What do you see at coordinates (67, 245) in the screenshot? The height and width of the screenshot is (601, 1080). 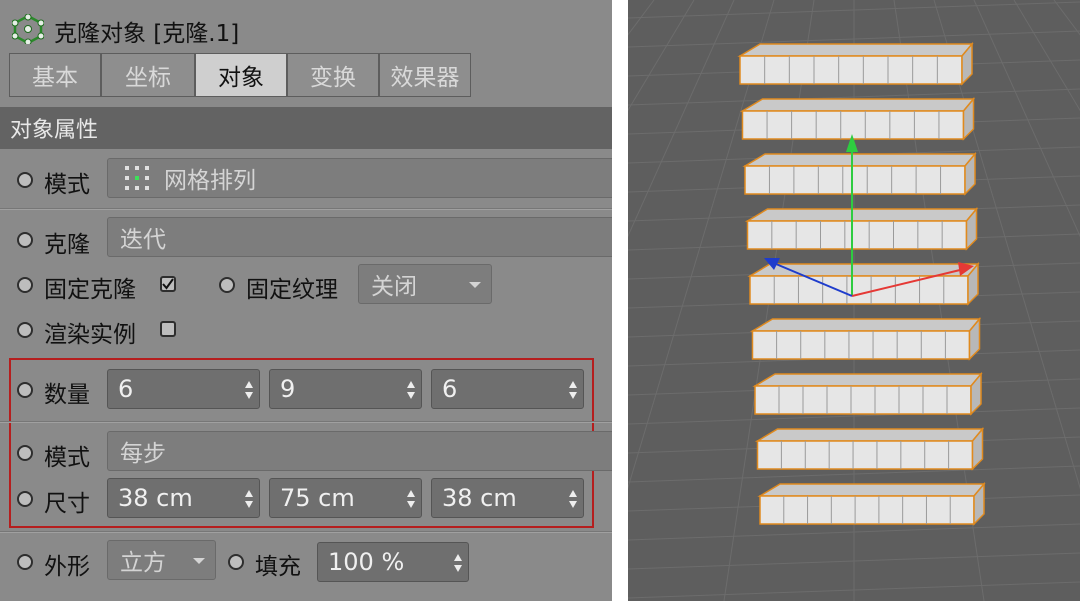 I see `clone-label: 克隆` at bounding box center [67, 245].